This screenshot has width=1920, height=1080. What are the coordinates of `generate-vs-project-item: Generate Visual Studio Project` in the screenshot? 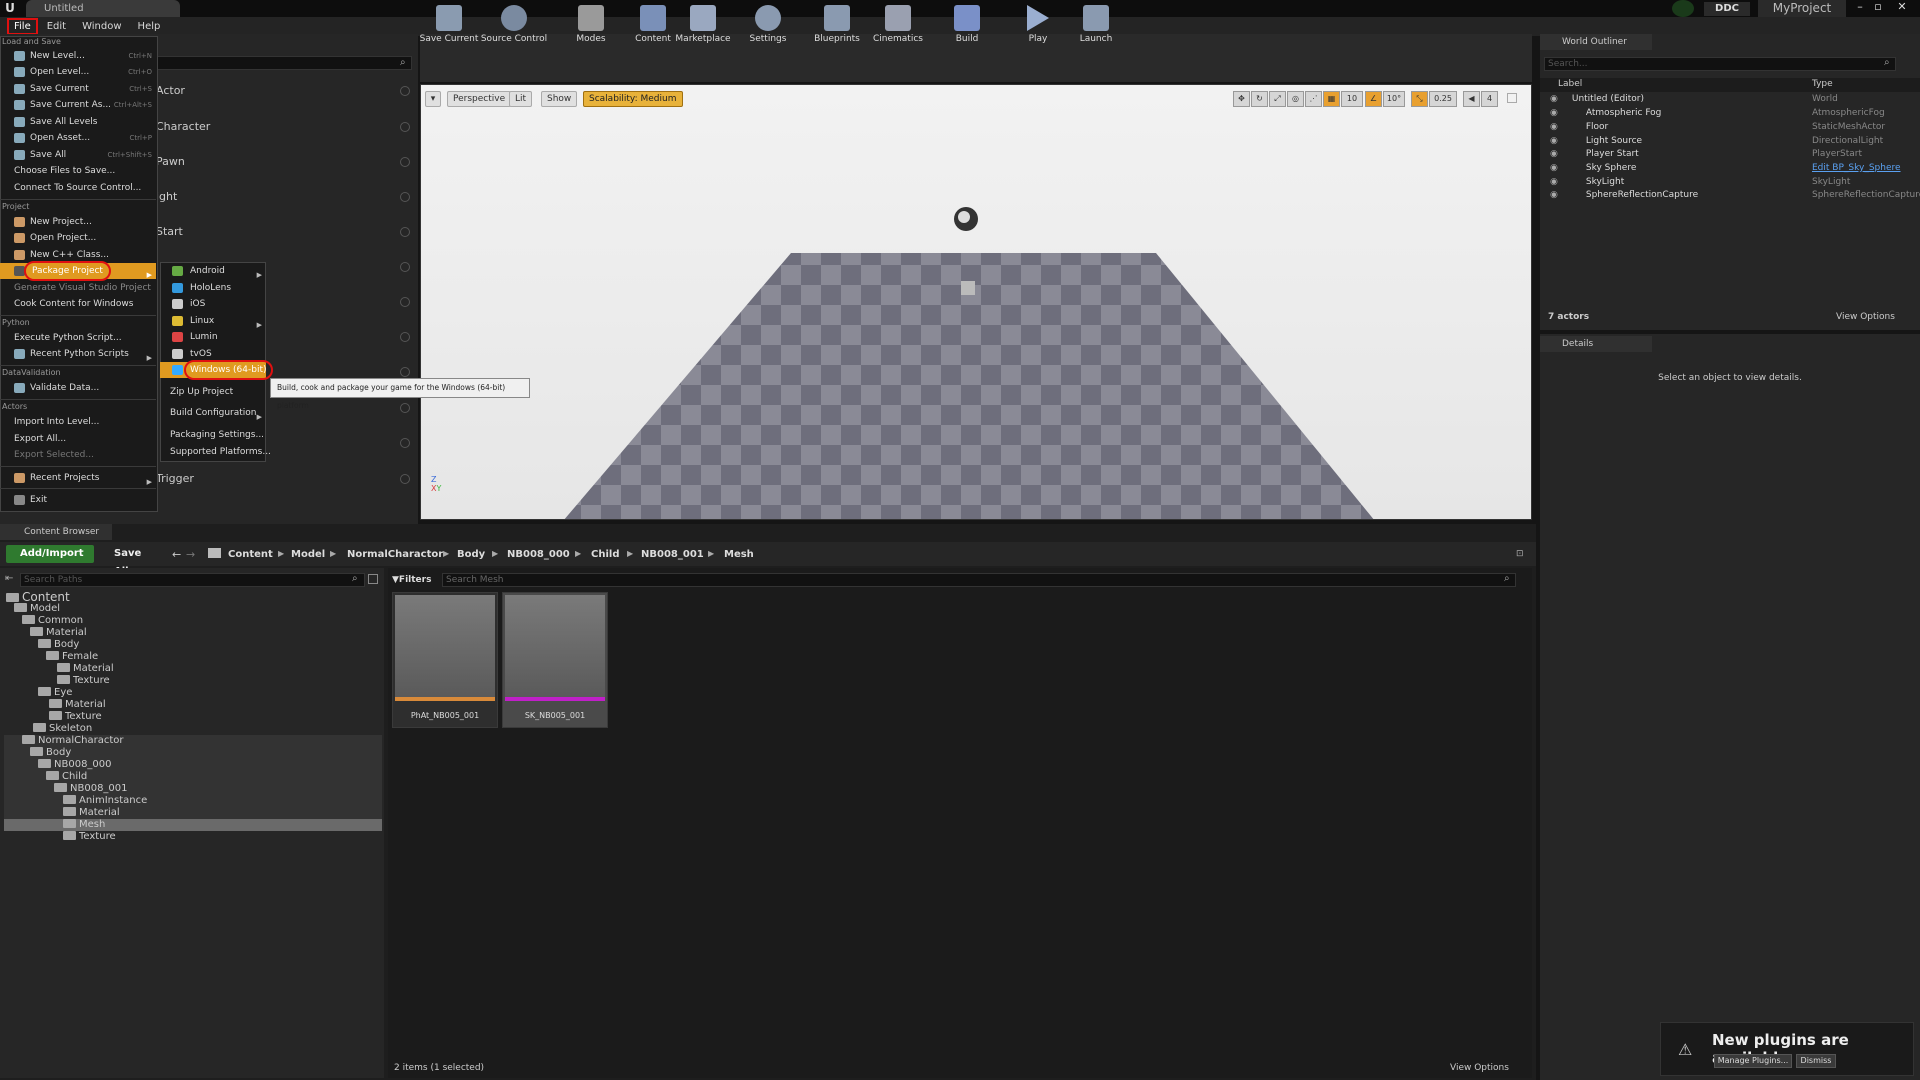 It's located at (78, 288).